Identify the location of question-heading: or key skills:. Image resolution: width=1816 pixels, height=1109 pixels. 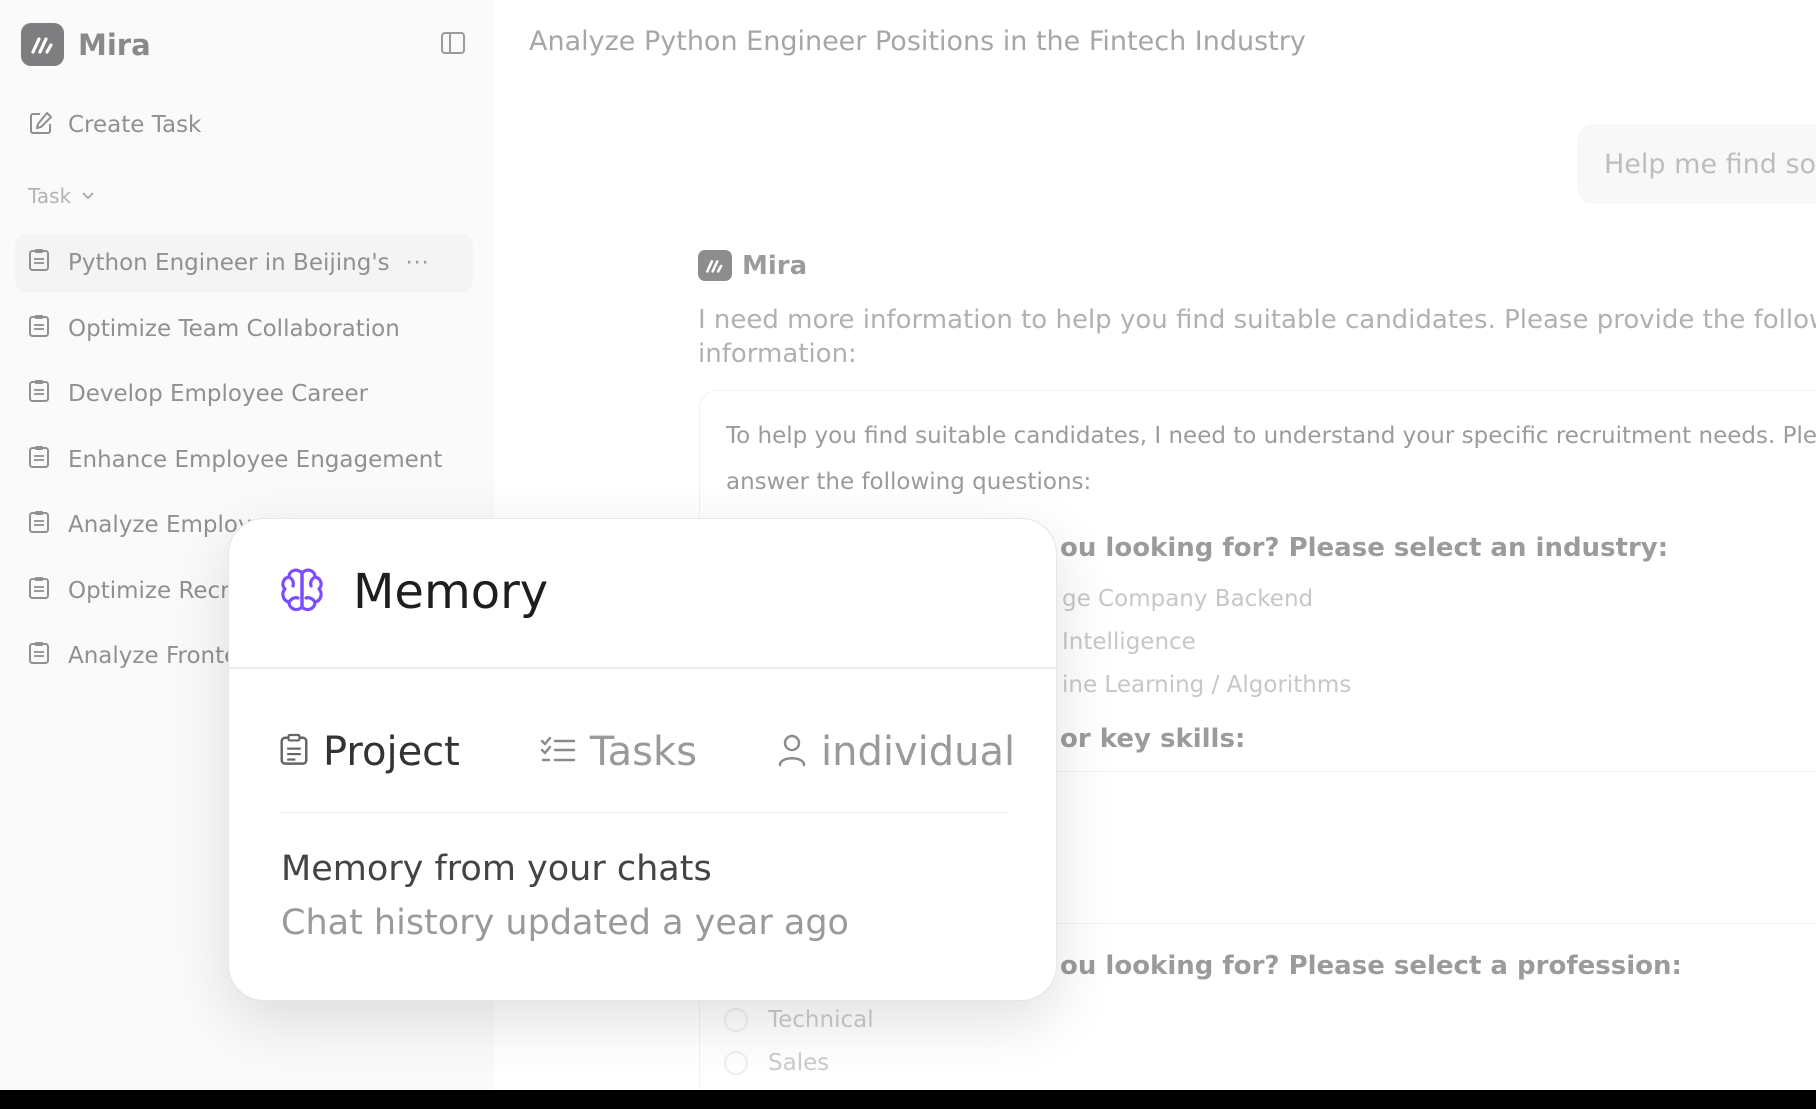
(1153, 739).